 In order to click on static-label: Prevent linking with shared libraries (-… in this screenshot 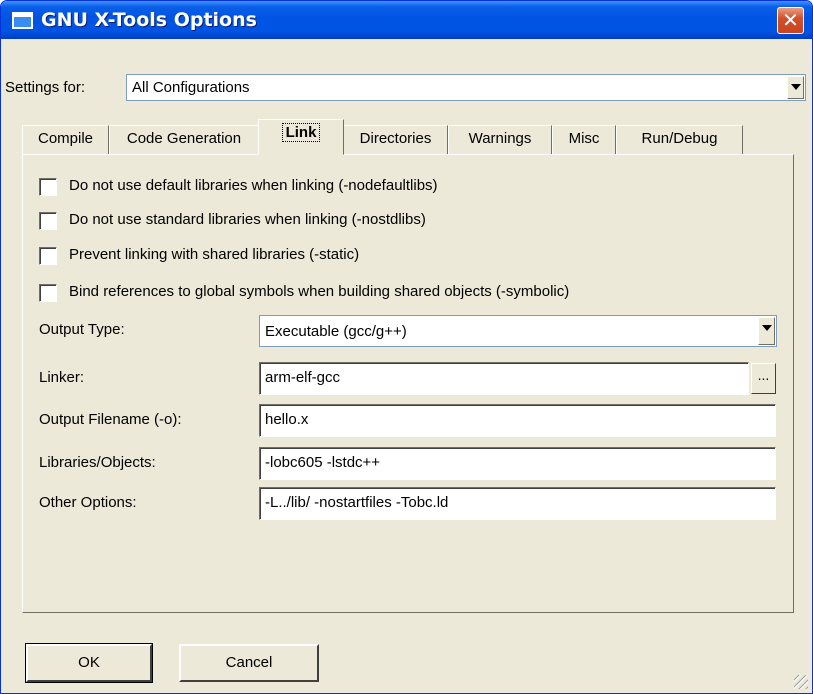, I will do `click(214, 254)`.